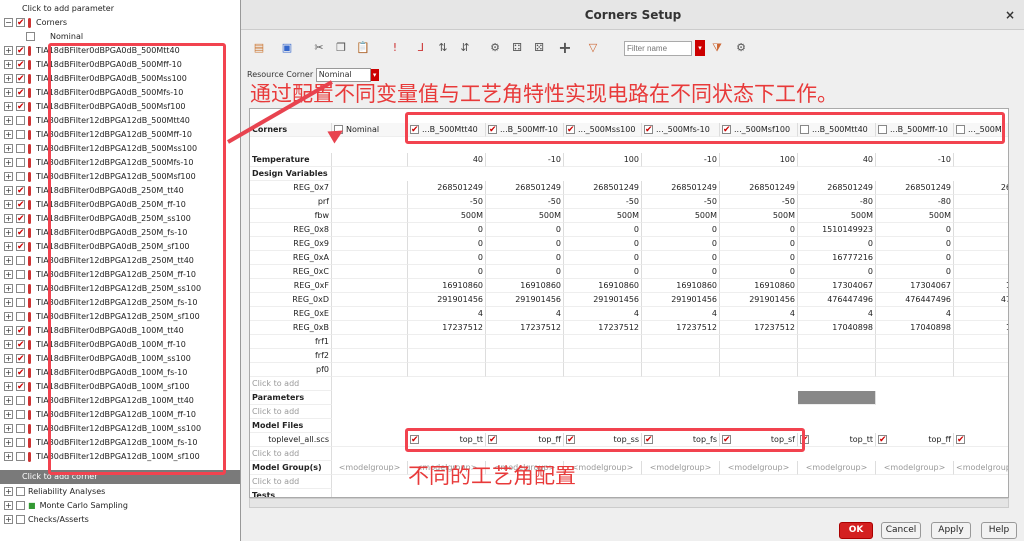  What do you see at coordinates (35, 23) in the screenshot?
I see `corners-tree-node: − Corners` at bounding box center [35, 23].